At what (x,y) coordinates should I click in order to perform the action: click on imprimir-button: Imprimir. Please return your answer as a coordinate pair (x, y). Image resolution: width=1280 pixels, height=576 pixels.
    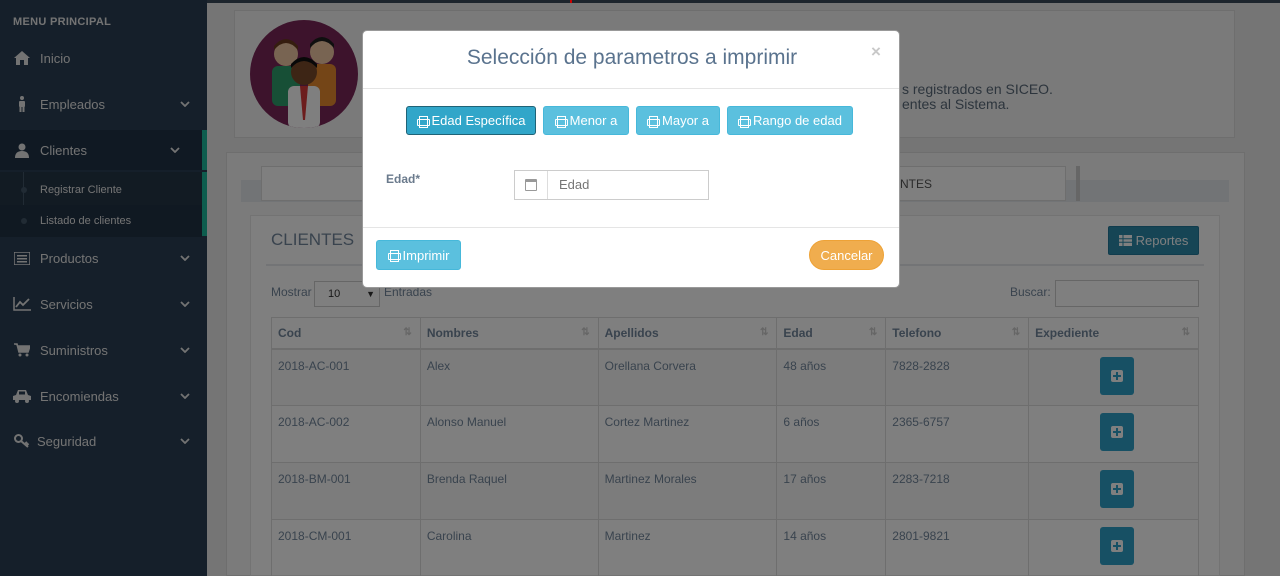
    Looking at the image, I should click on (418, 255).